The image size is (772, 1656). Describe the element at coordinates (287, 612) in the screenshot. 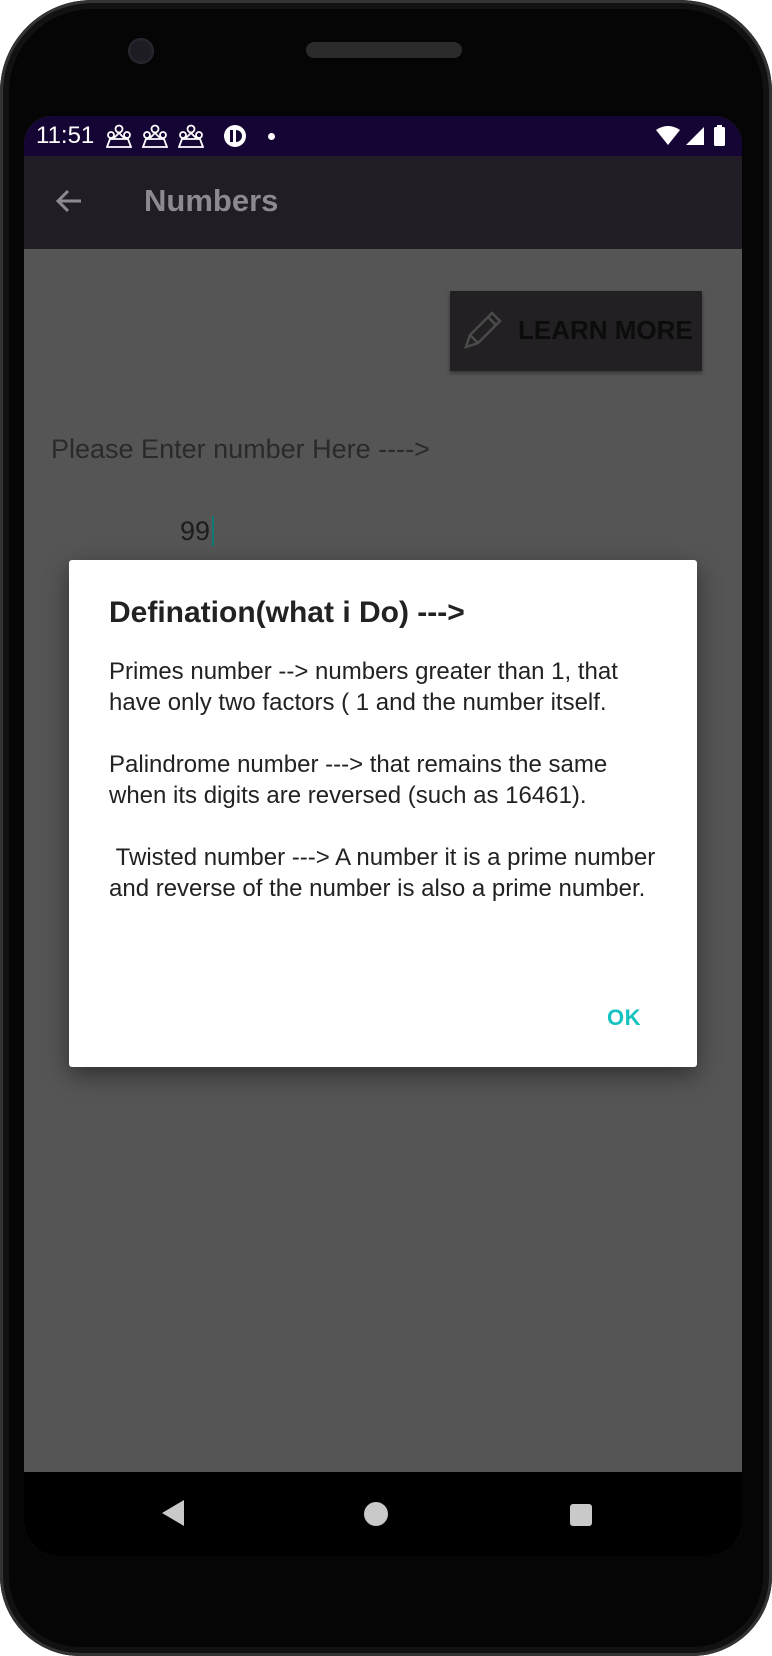

I see `dialog-title: Defination(what i Do) --->` at that location.